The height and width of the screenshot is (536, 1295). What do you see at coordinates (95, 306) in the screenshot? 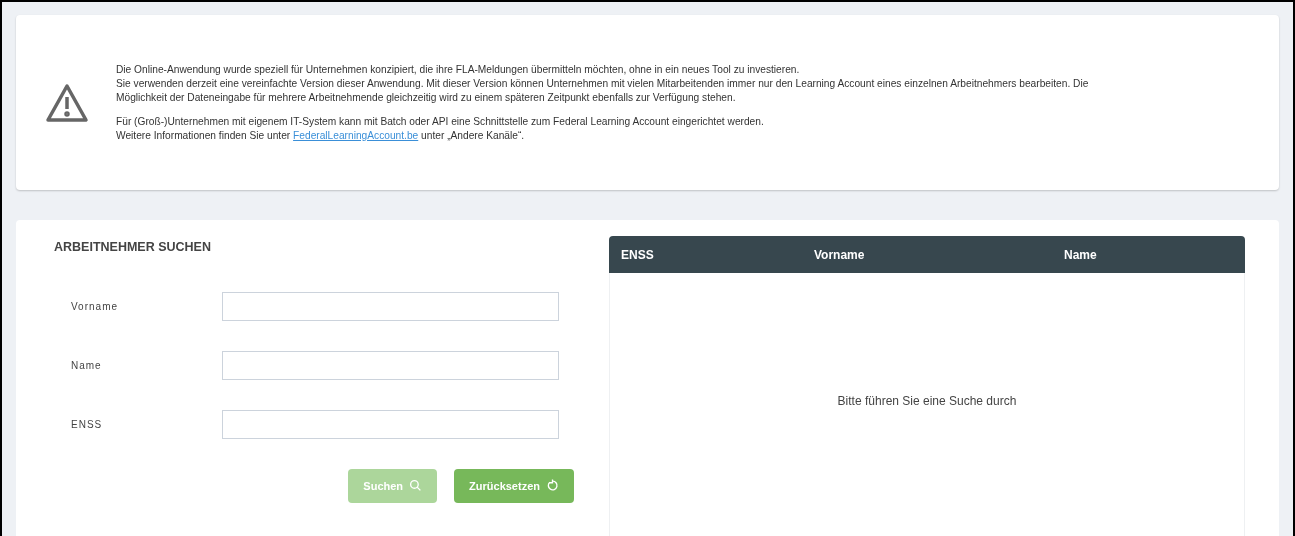
I see `field-label: Vorname` at bounding box center [95, 306].